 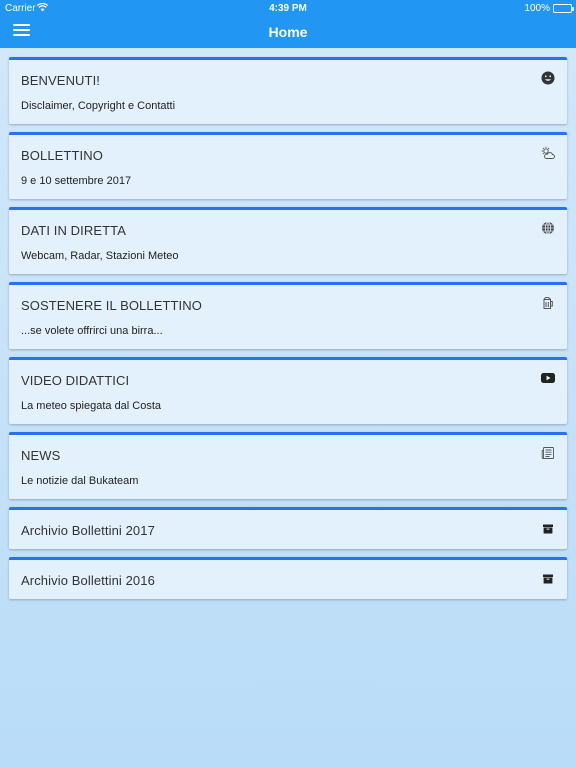 What do you see at coordinates (41, 455) in the screenshot?
I see `card-title: NEWS` at bounding box center [41, 455].